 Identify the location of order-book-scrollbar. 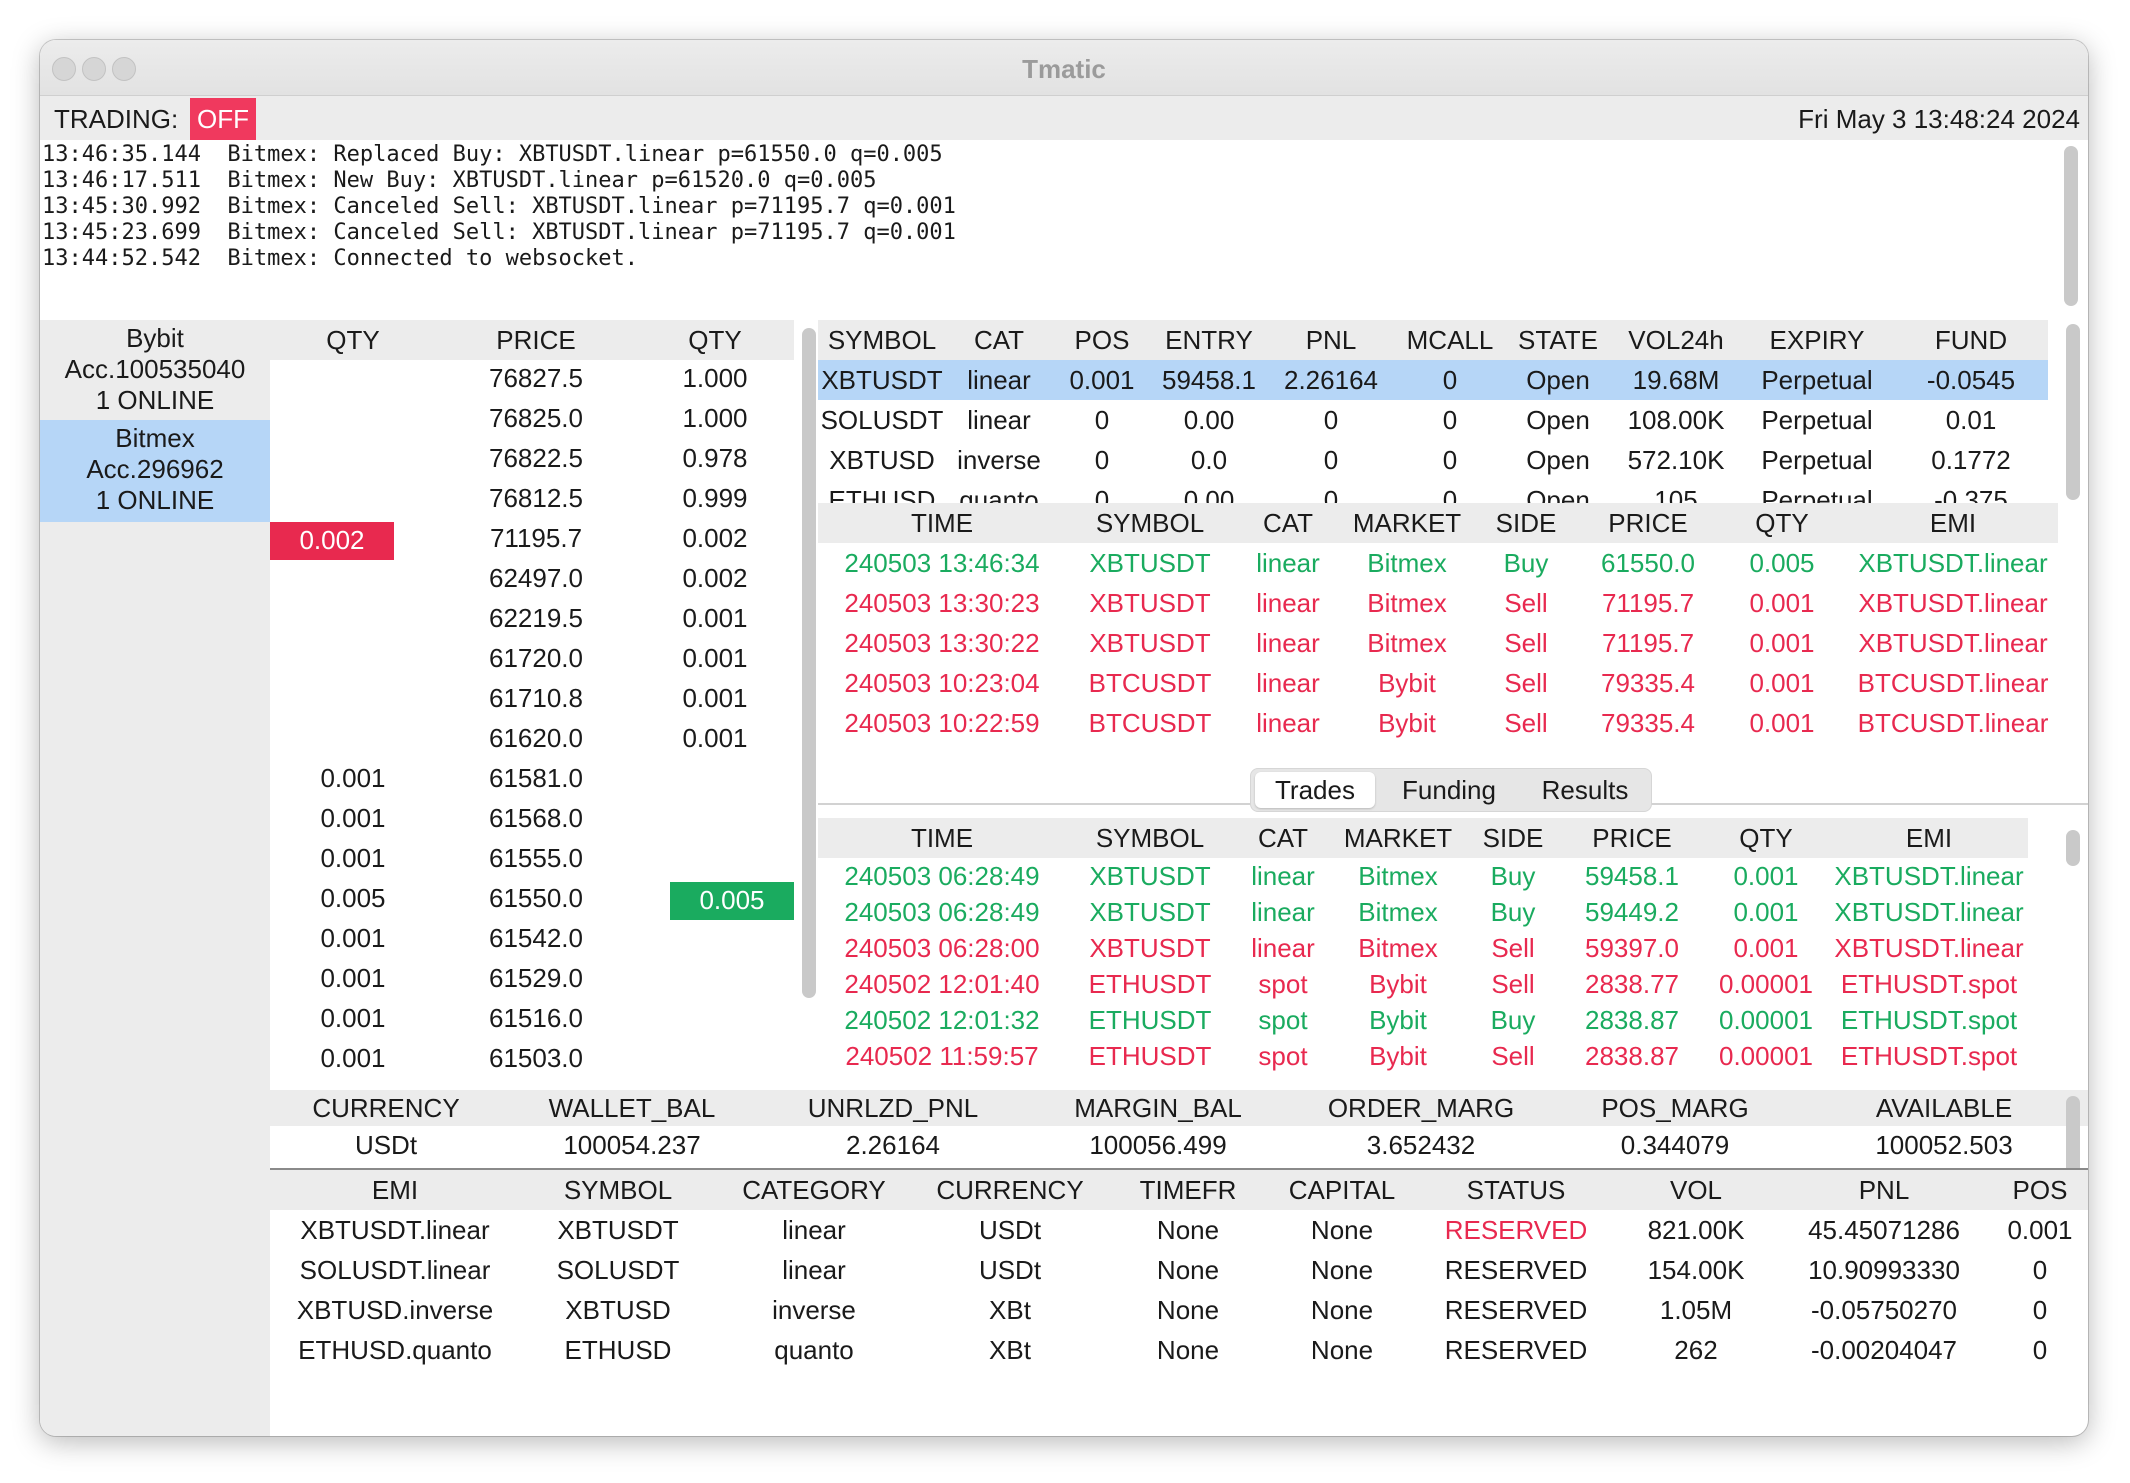
(809, 663).